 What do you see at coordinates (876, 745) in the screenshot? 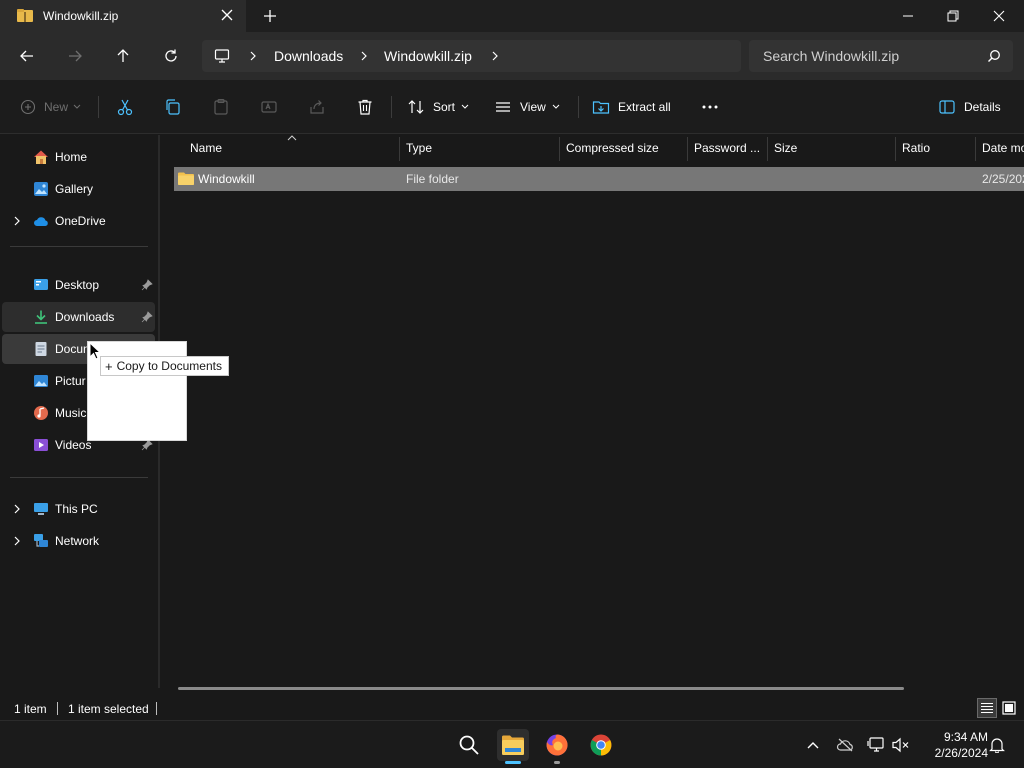
I see `network-tray-button` at bounding box center [876, 745].